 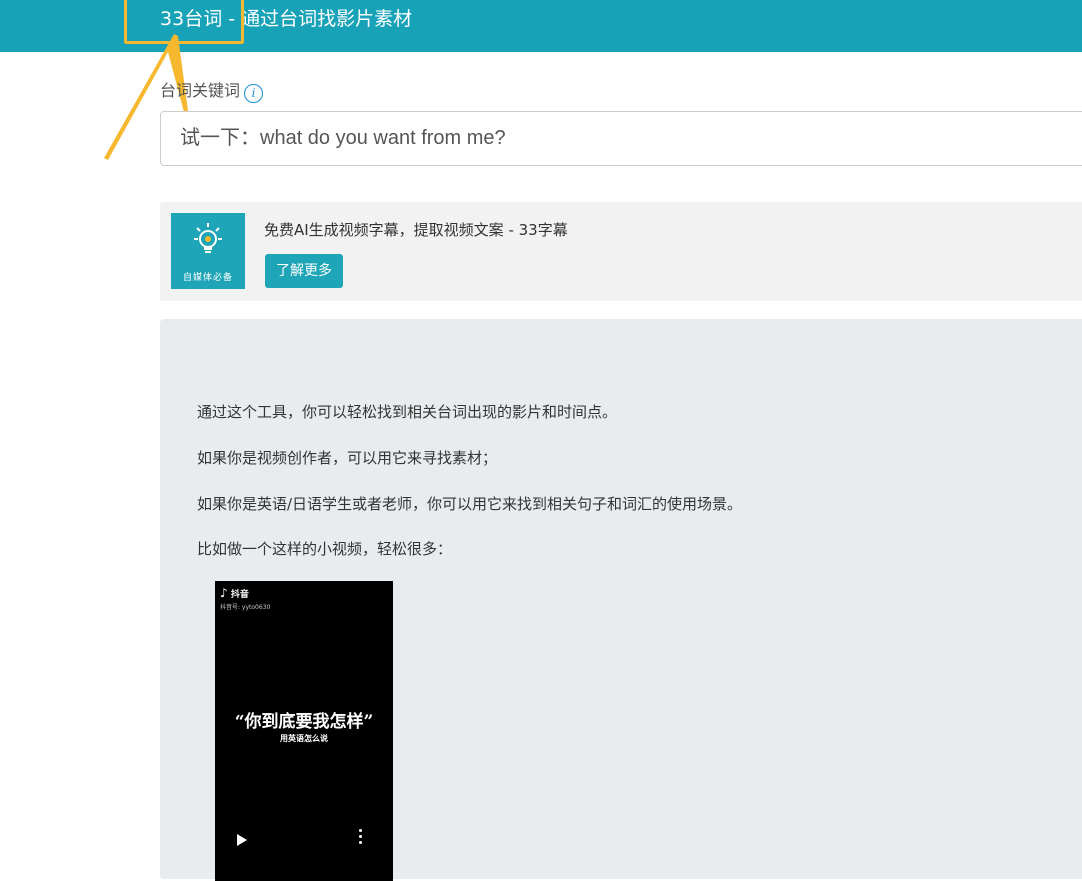 I want to click on example-video: ♪ 抖音 抖音号: yyto0630 “你到底要我怎样” 用英语怎么说, so click(x=304, y=731).